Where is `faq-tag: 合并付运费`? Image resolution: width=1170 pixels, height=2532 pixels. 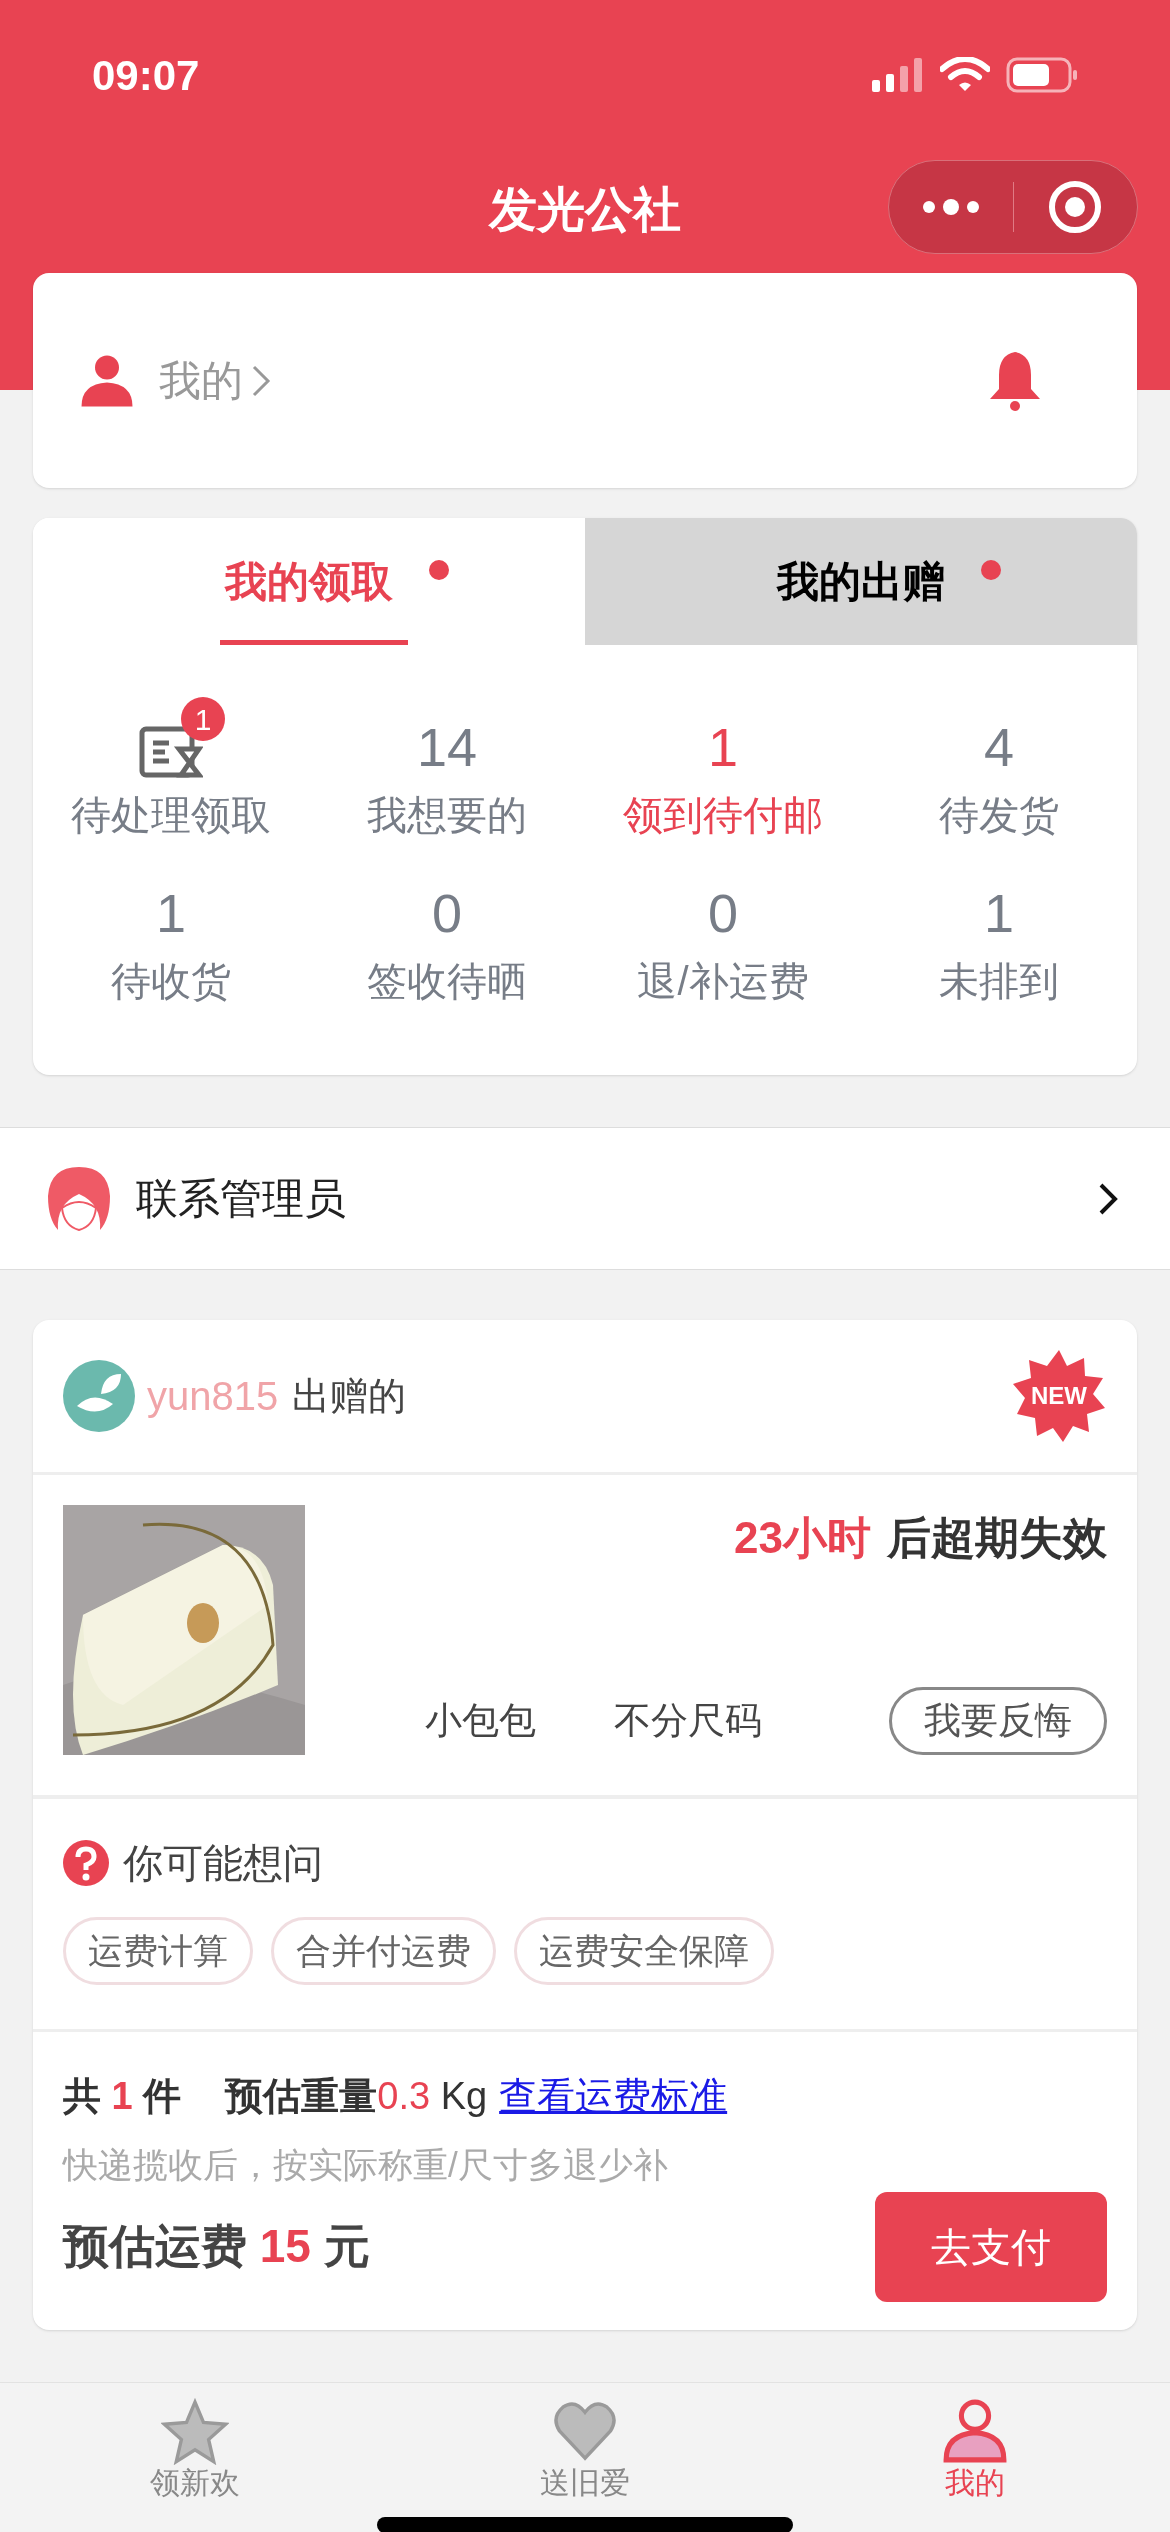 faq-tag: 合并付运费 is located at coordinates (383, 1951).